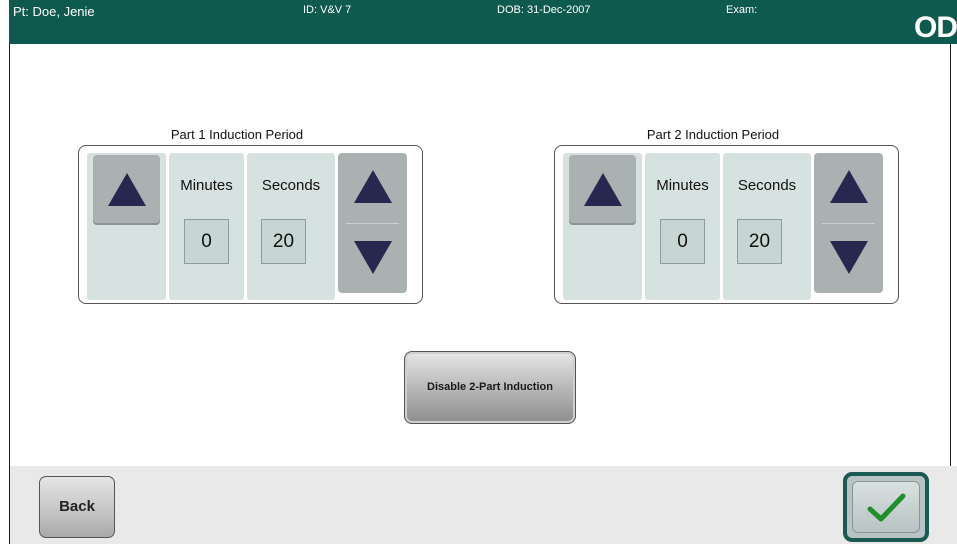 The height and width of the screenshot is (544, 957). Describe the element at coordinates (682, 185) in the screenshot. I see `part2-minutes-label: Minutes` at that location.